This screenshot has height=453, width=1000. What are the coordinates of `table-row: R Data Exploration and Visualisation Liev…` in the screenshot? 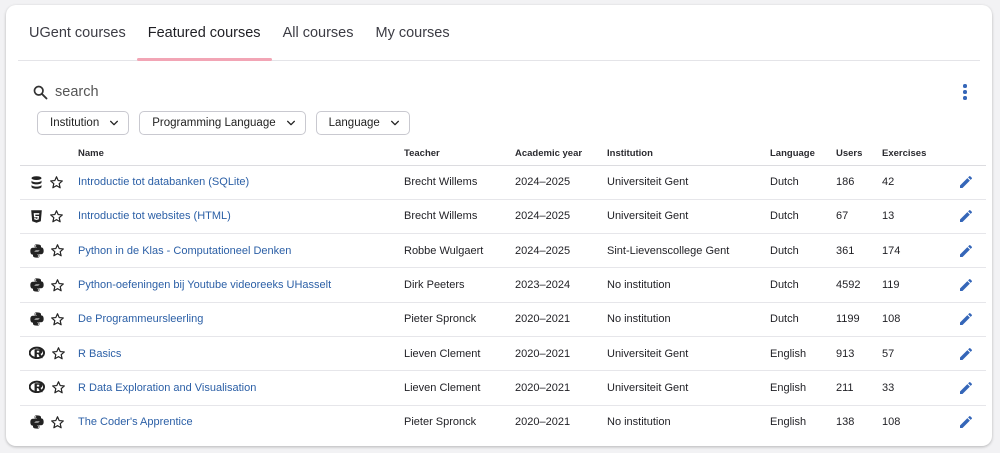 It's located at (503, 388).